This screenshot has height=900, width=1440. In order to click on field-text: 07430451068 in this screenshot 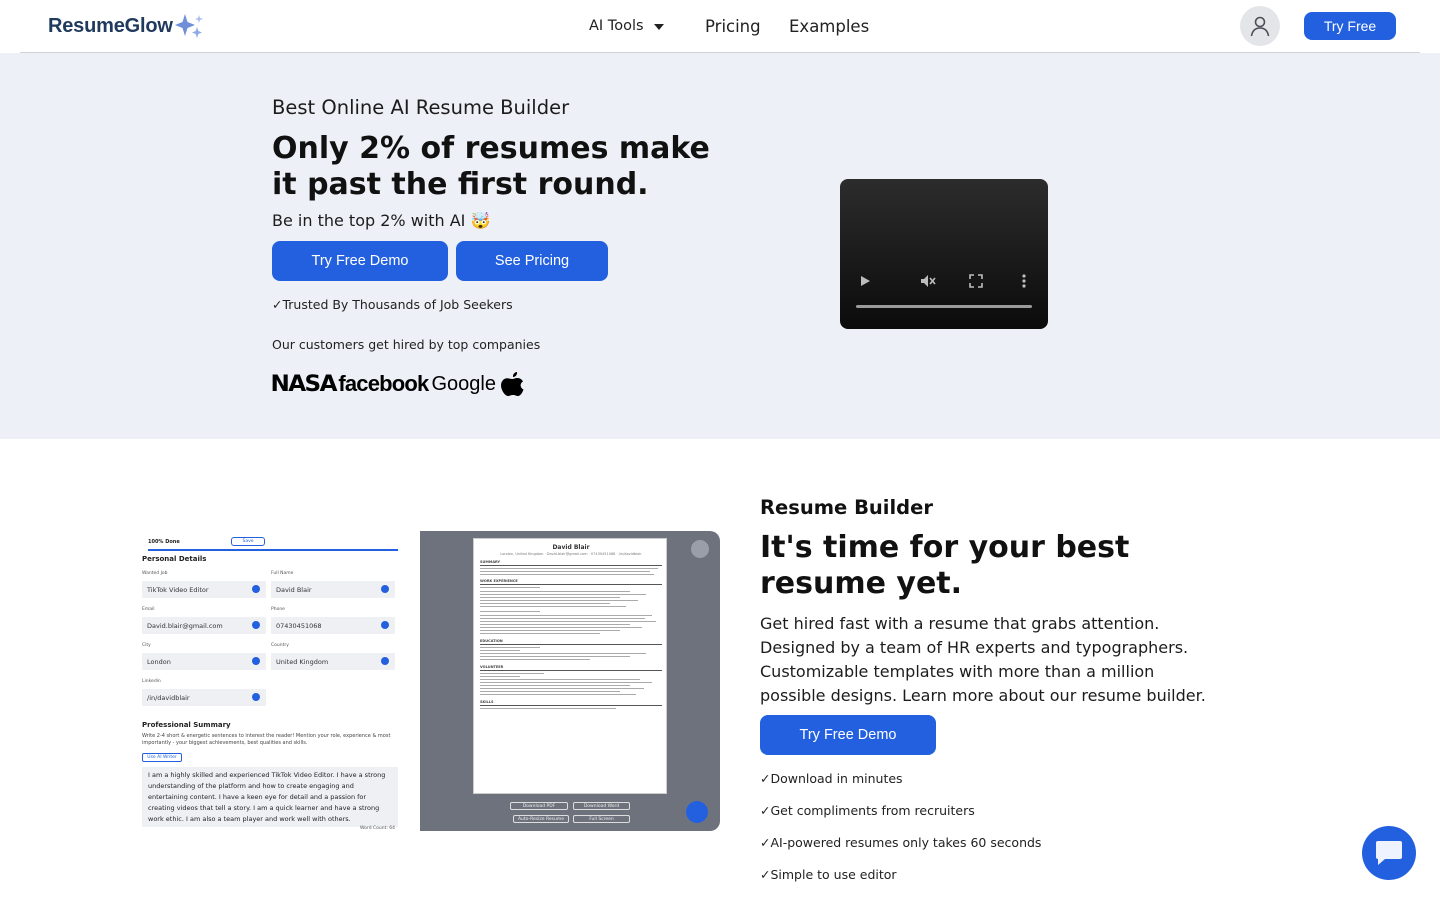, I will do `click(299, 625)`.